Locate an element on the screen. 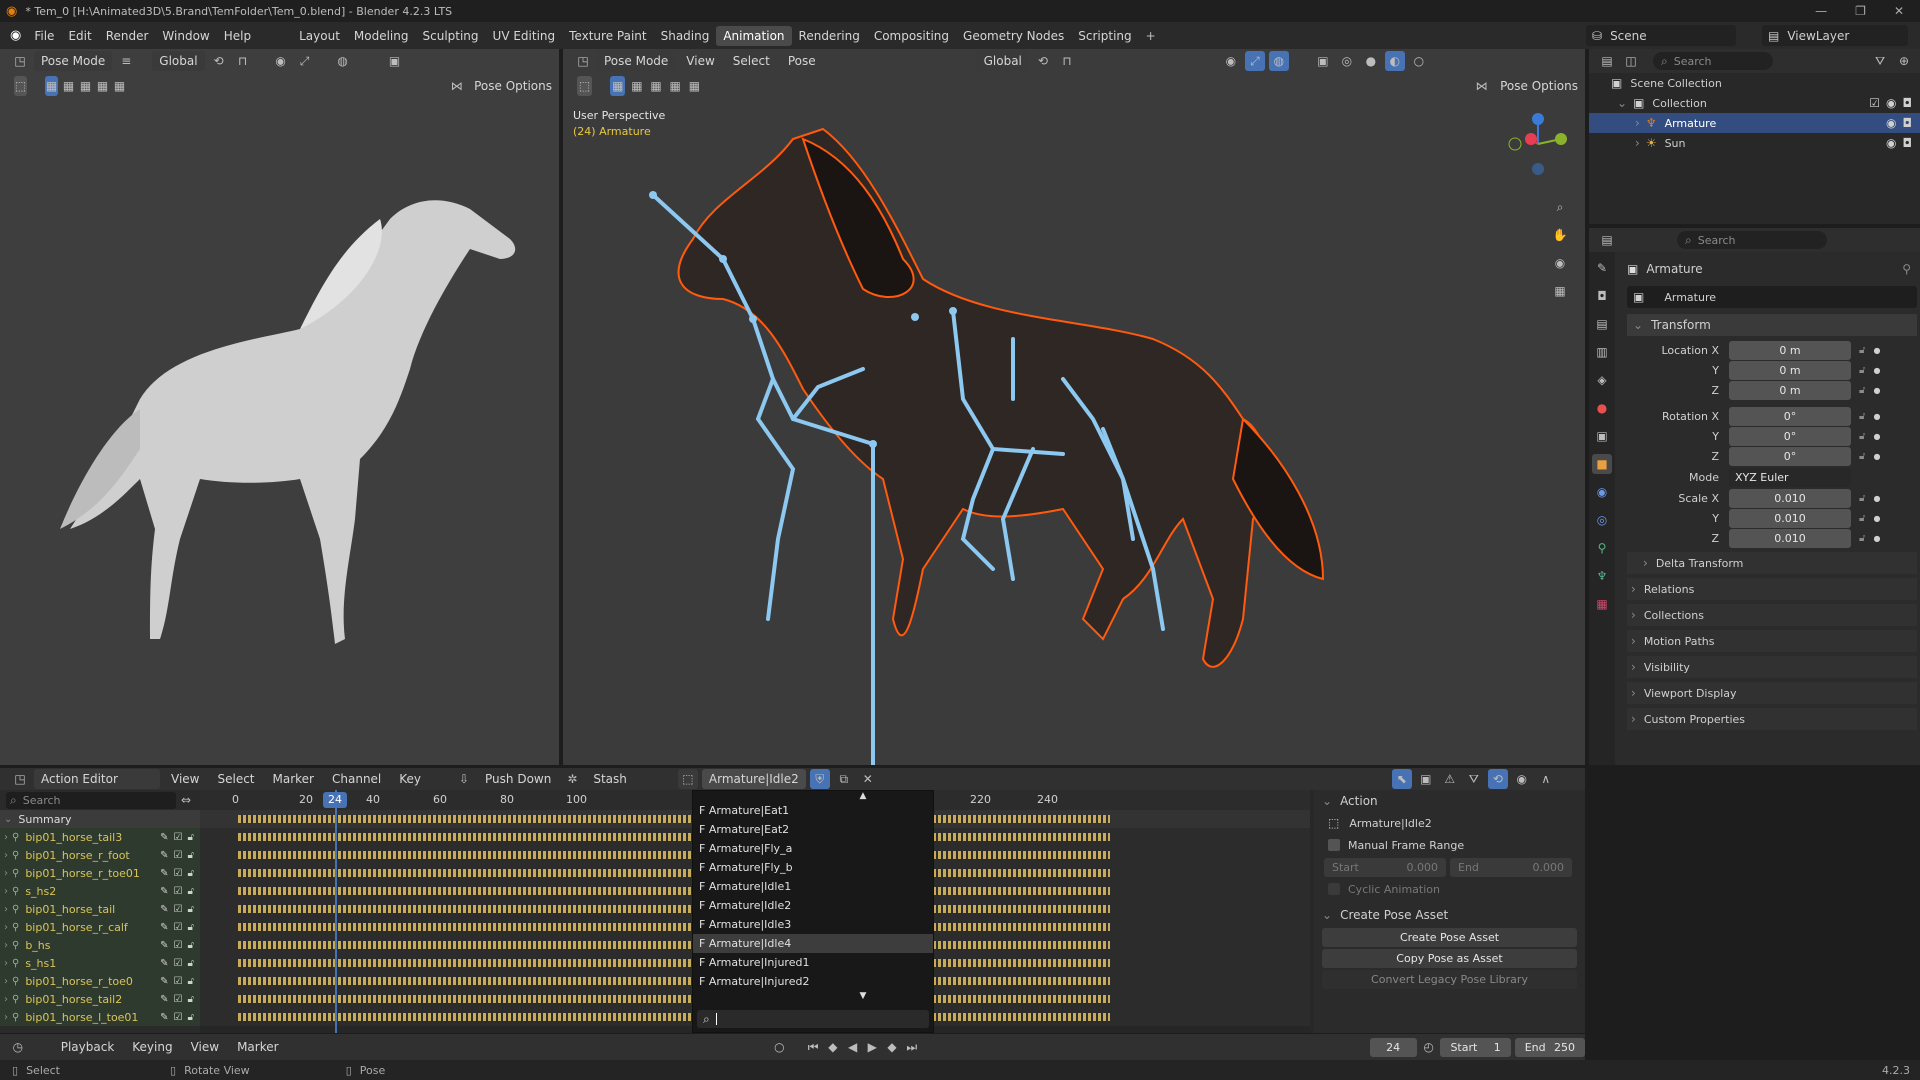 The width and height of the screenshot is (1920, 1080). menu-file: File is located at coordinates (44, 36).